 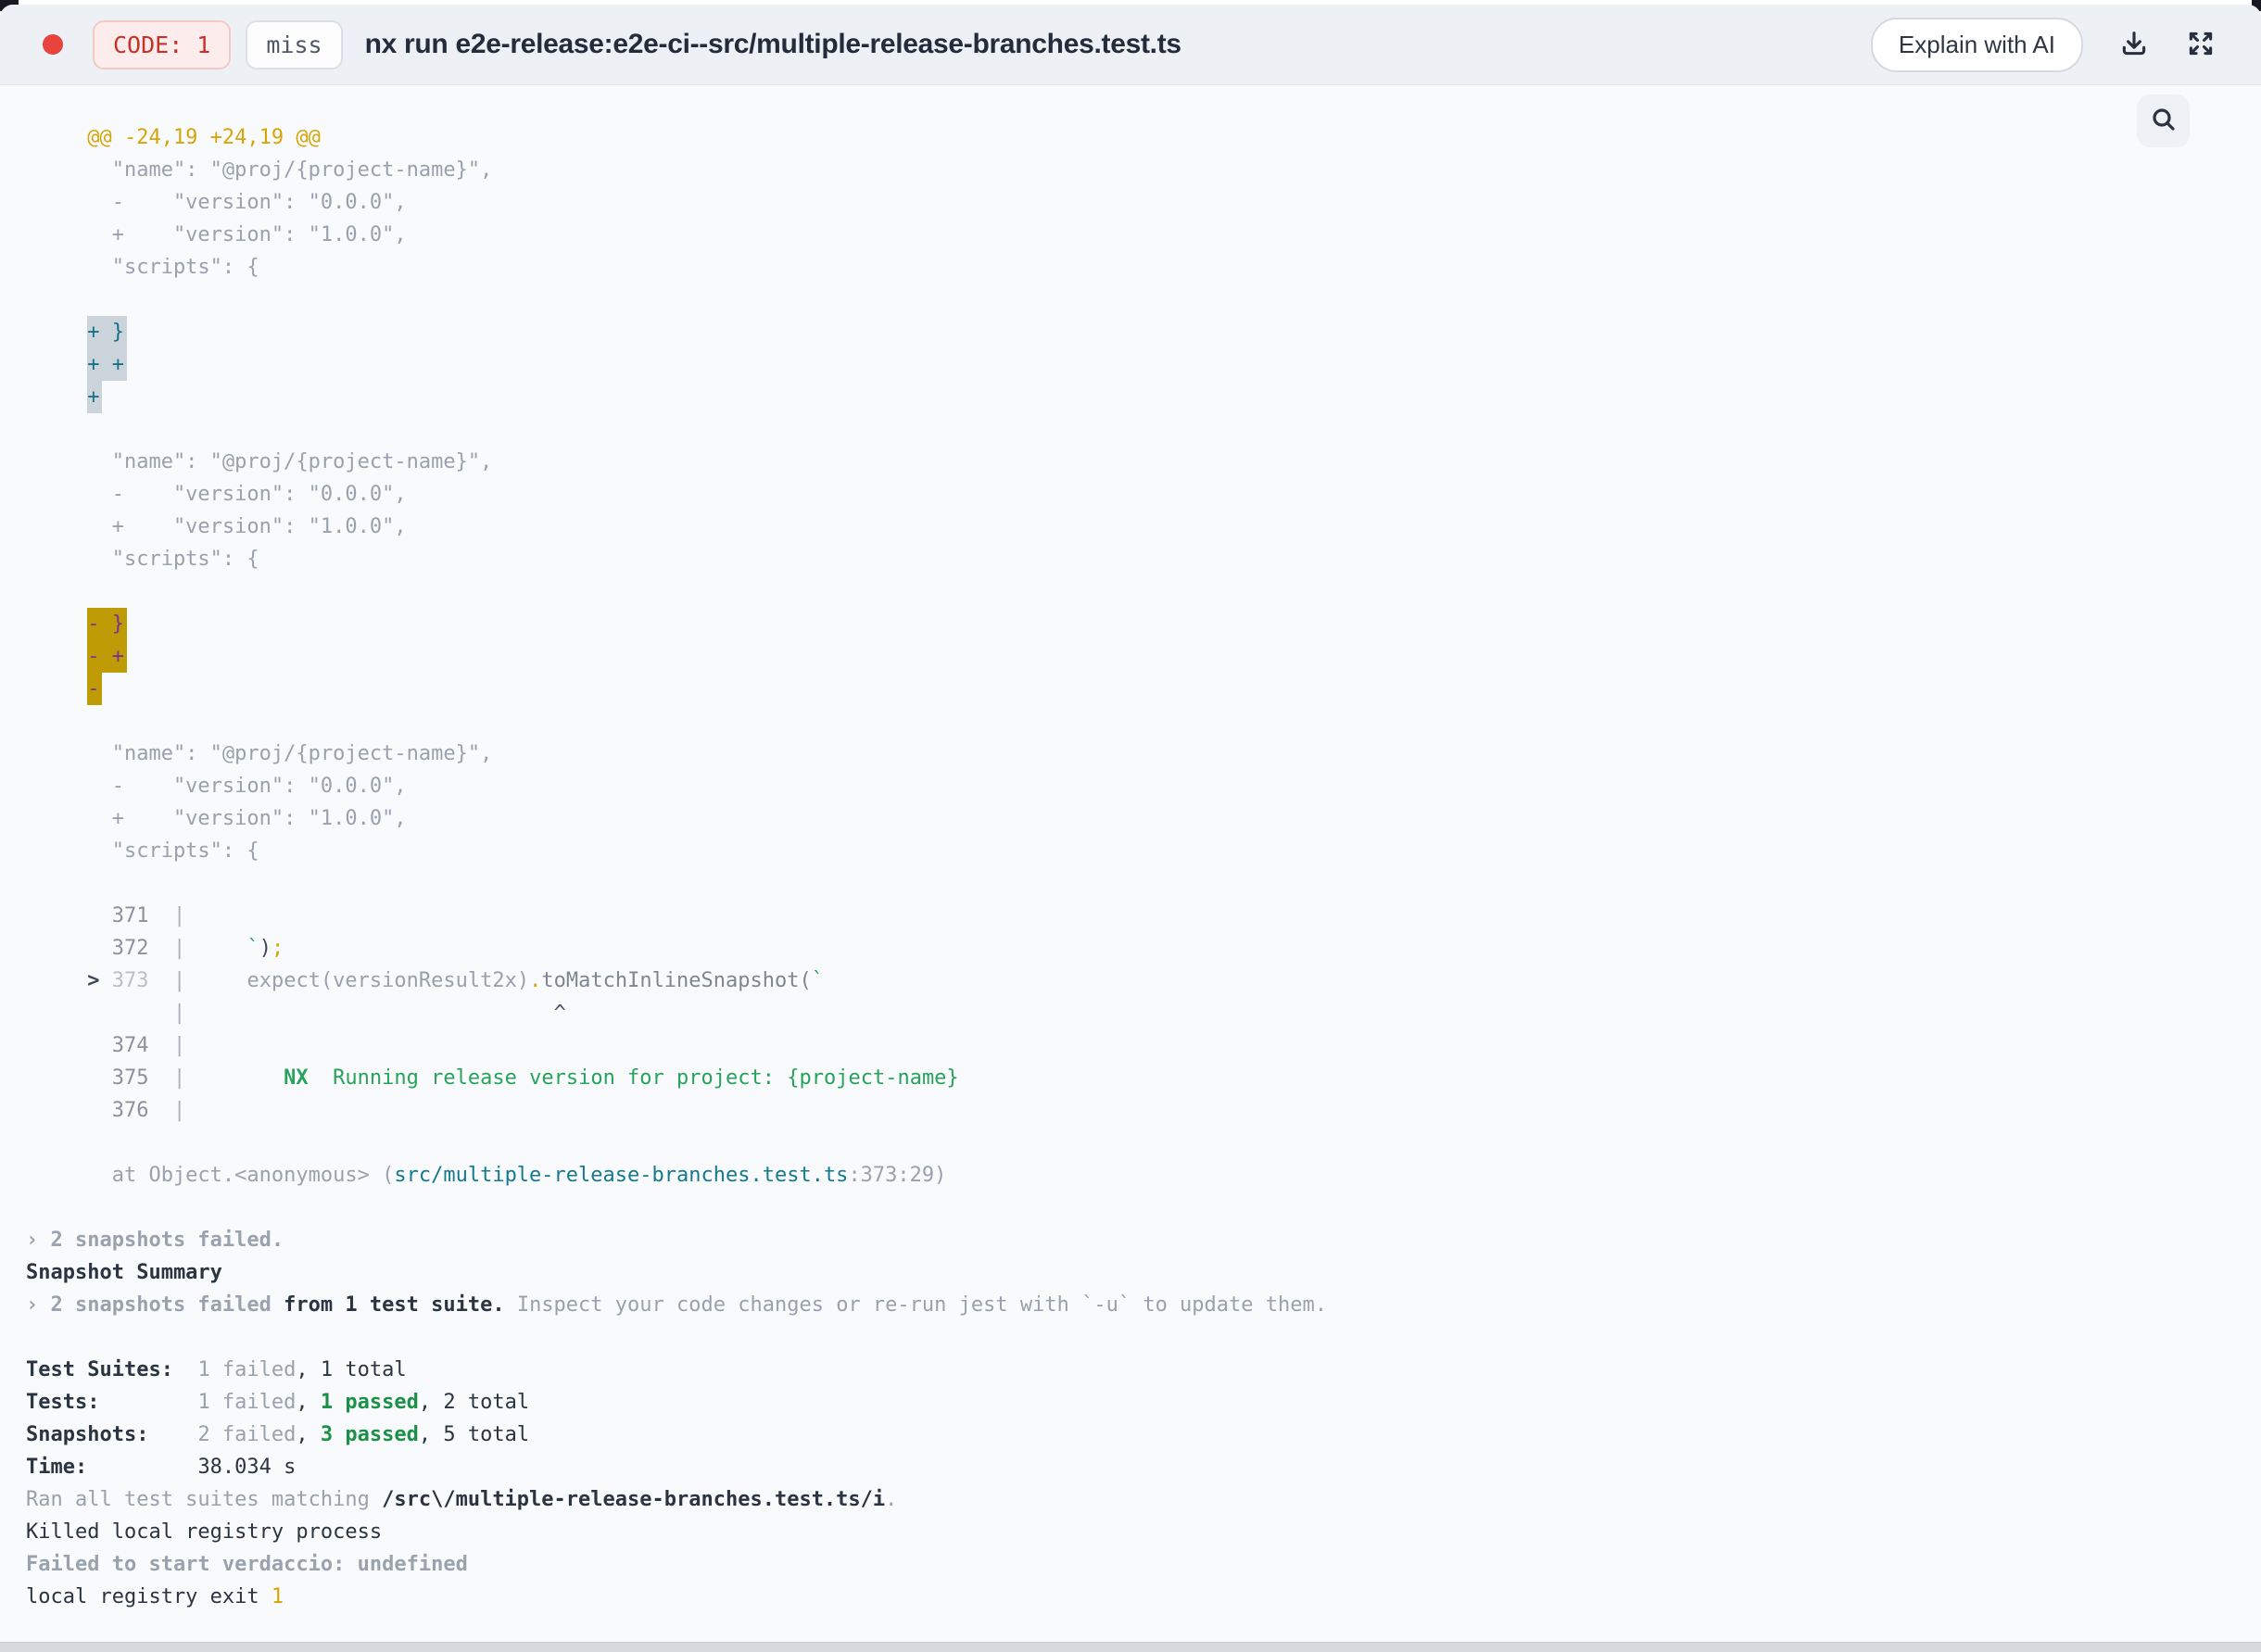 I want to click on expand-icon, so click(x=2201, y=45).